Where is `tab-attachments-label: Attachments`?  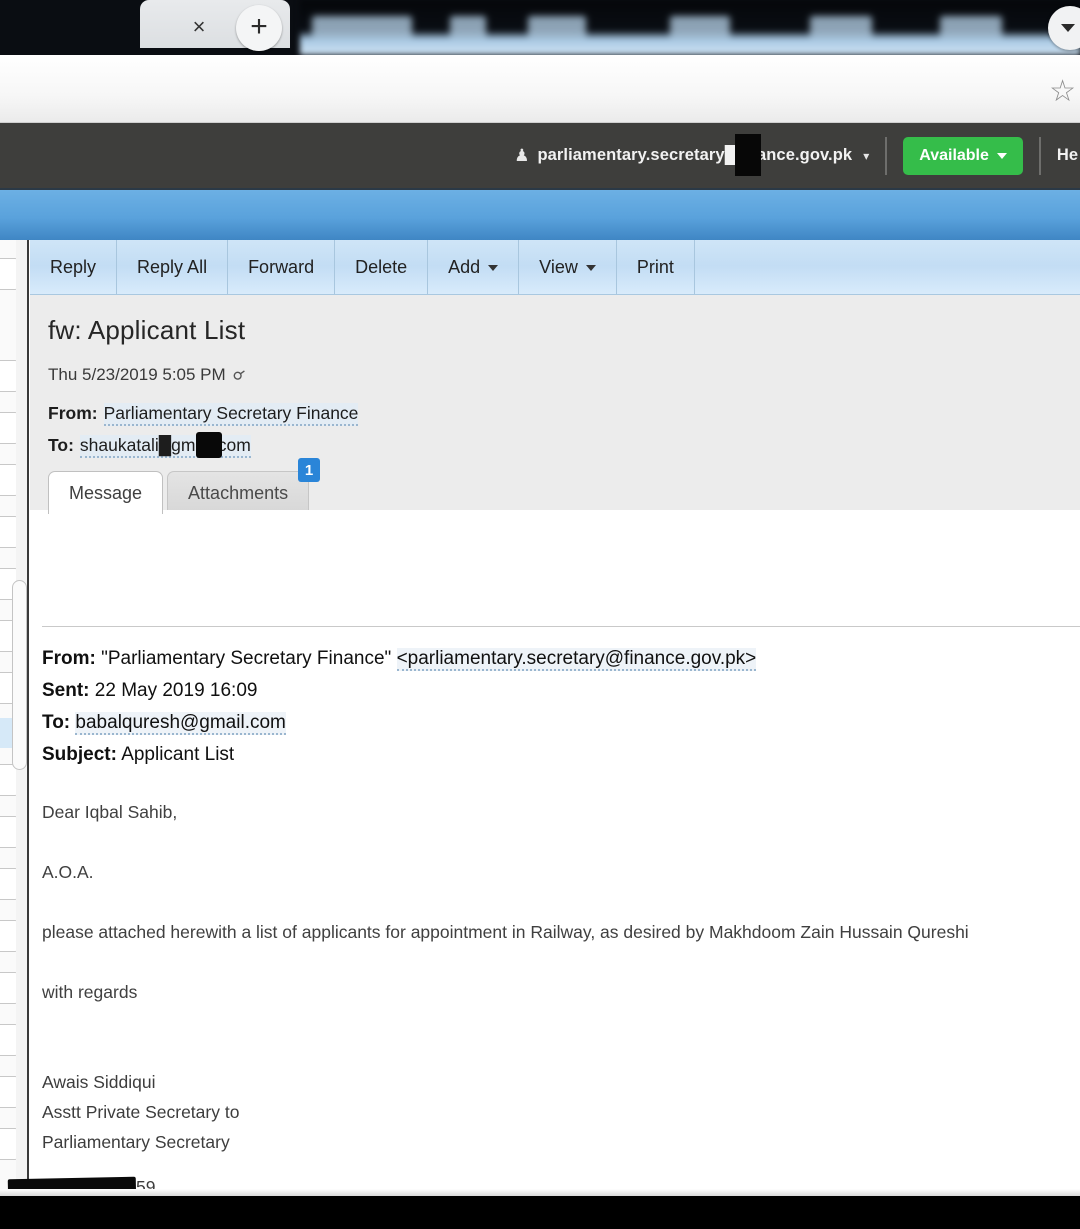 tab-attachments-label: Attachments is located at coordinates (238, 493).